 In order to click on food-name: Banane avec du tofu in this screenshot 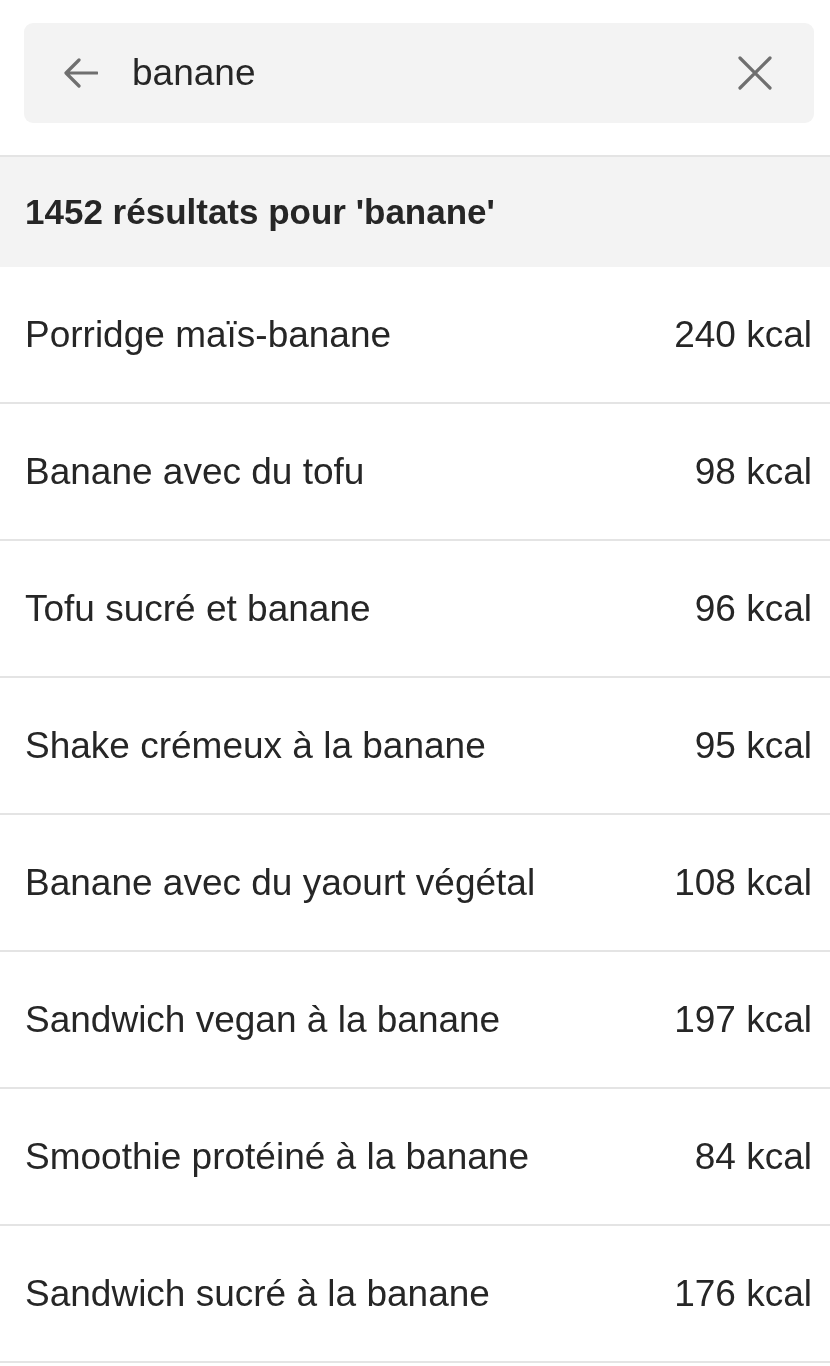, I will do `click(195, 471)`.